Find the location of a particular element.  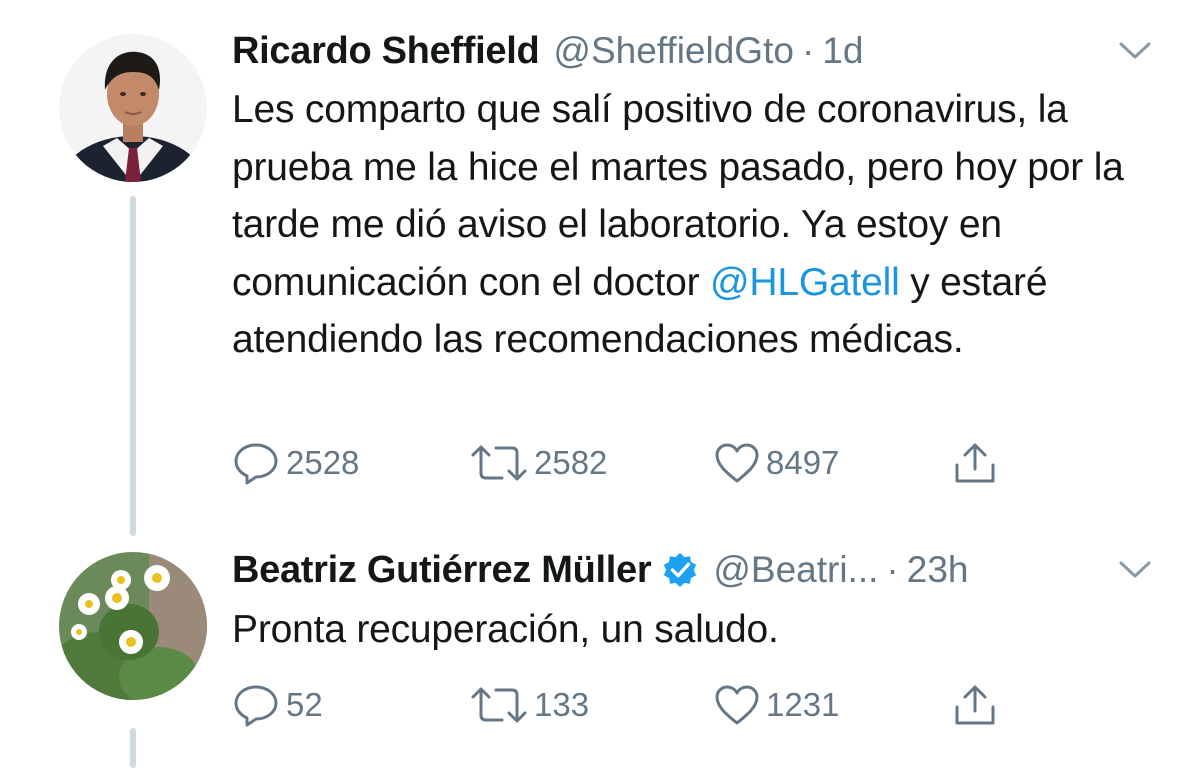

verified-badge-icon is located at coordinates (680, 570).